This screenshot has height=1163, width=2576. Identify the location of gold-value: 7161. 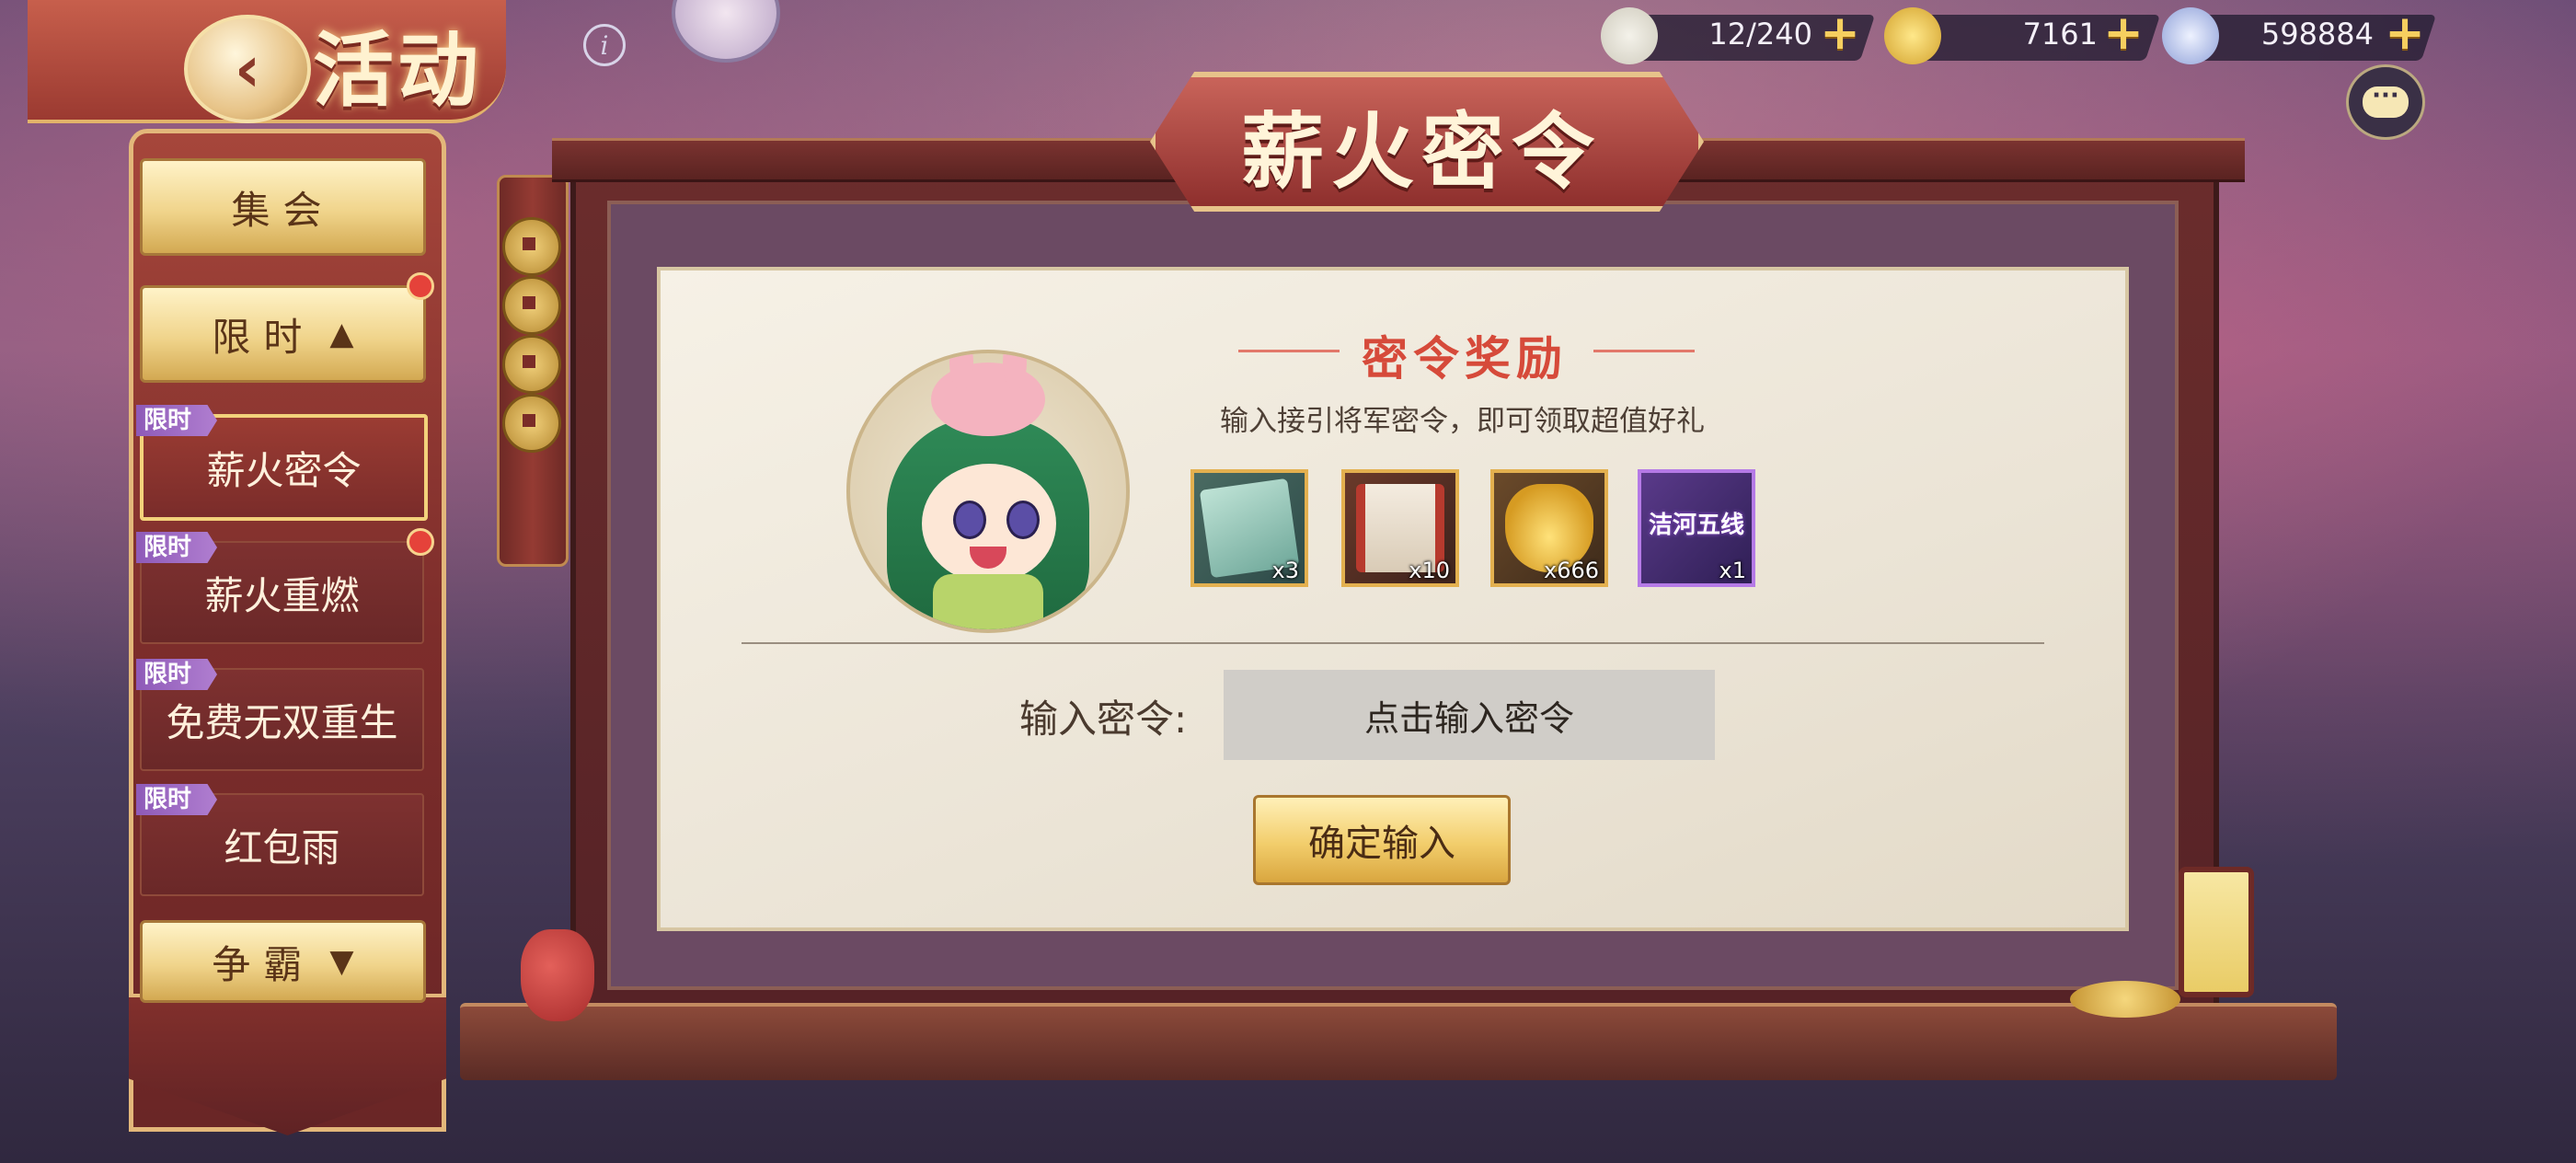
(2060, 34).